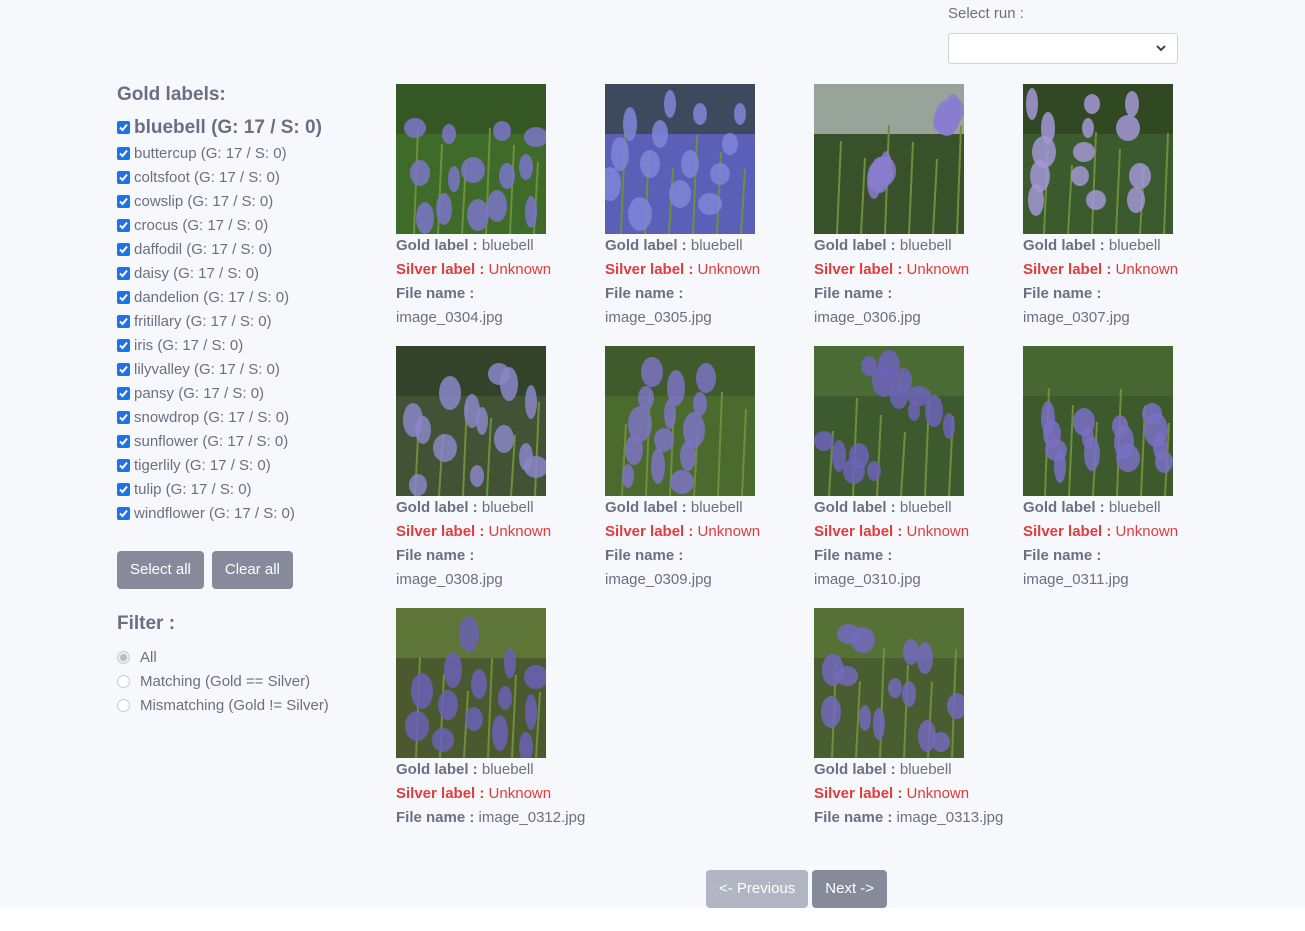  What do you see at coordinates (242, 441) in the screenshot?
I see `label-row-sunflower: sunflower (G: 17 / S: 0)` at bounding box center [242, 441].